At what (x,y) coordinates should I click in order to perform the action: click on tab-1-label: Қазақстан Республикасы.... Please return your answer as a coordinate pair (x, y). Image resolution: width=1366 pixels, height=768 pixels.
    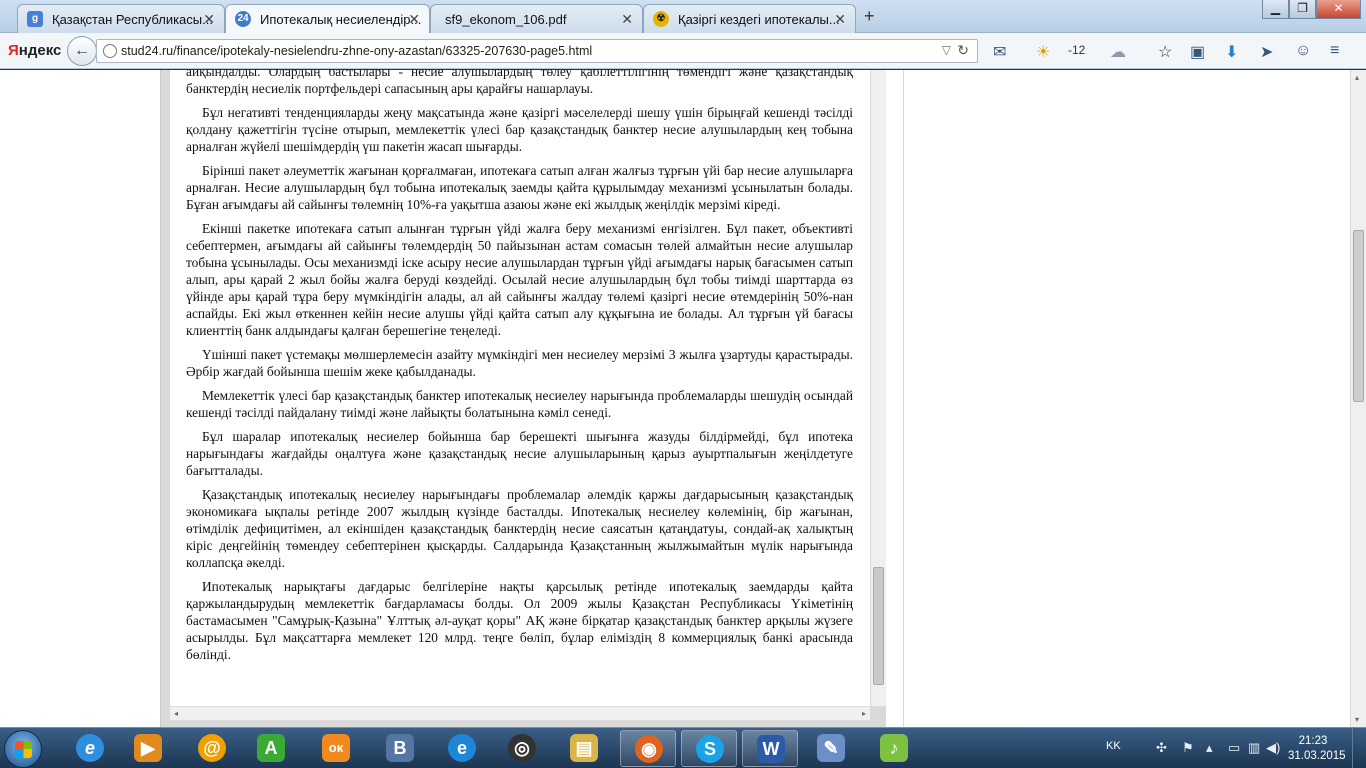
    Looking at the image, I should click on (132, 19).